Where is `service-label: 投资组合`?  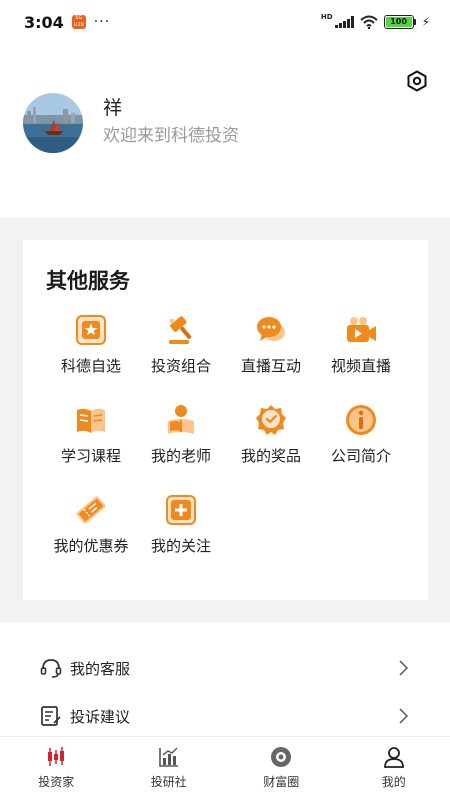
service-label: 投资组合 is located at coordinates (180, 366).